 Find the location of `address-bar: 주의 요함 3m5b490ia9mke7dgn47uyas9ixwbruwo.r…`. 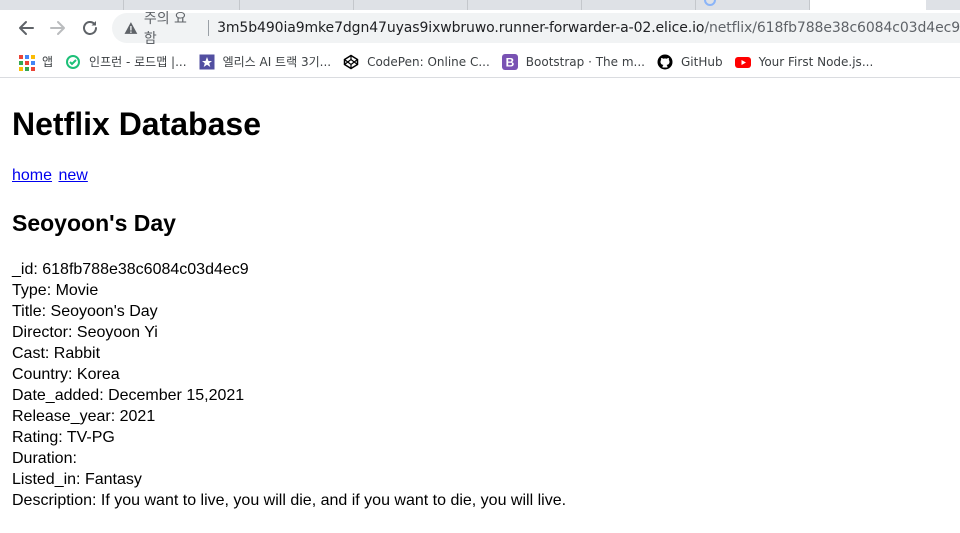

address-bar: 주의 요함 3m5b490ia9mke7dgn47uyas9ixwbruwo.r… is located at coordinates (536, 29).